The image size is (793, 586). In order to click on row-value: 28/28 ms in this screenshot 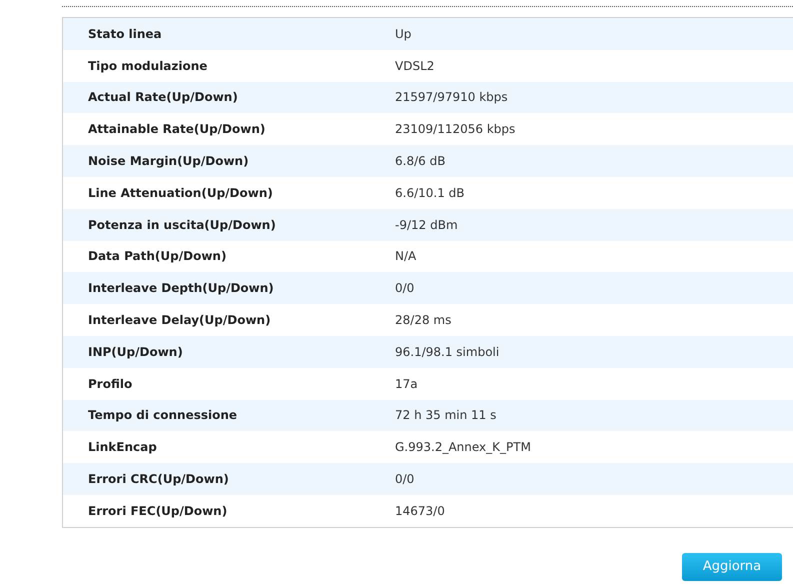, I will do `click(423, 320)`.